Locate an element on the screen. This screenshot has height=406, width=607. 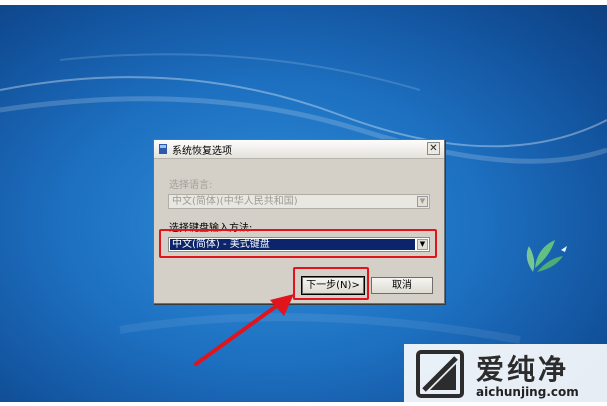
watermark-url: aichunjing.com is located at coordinates (527, 392).